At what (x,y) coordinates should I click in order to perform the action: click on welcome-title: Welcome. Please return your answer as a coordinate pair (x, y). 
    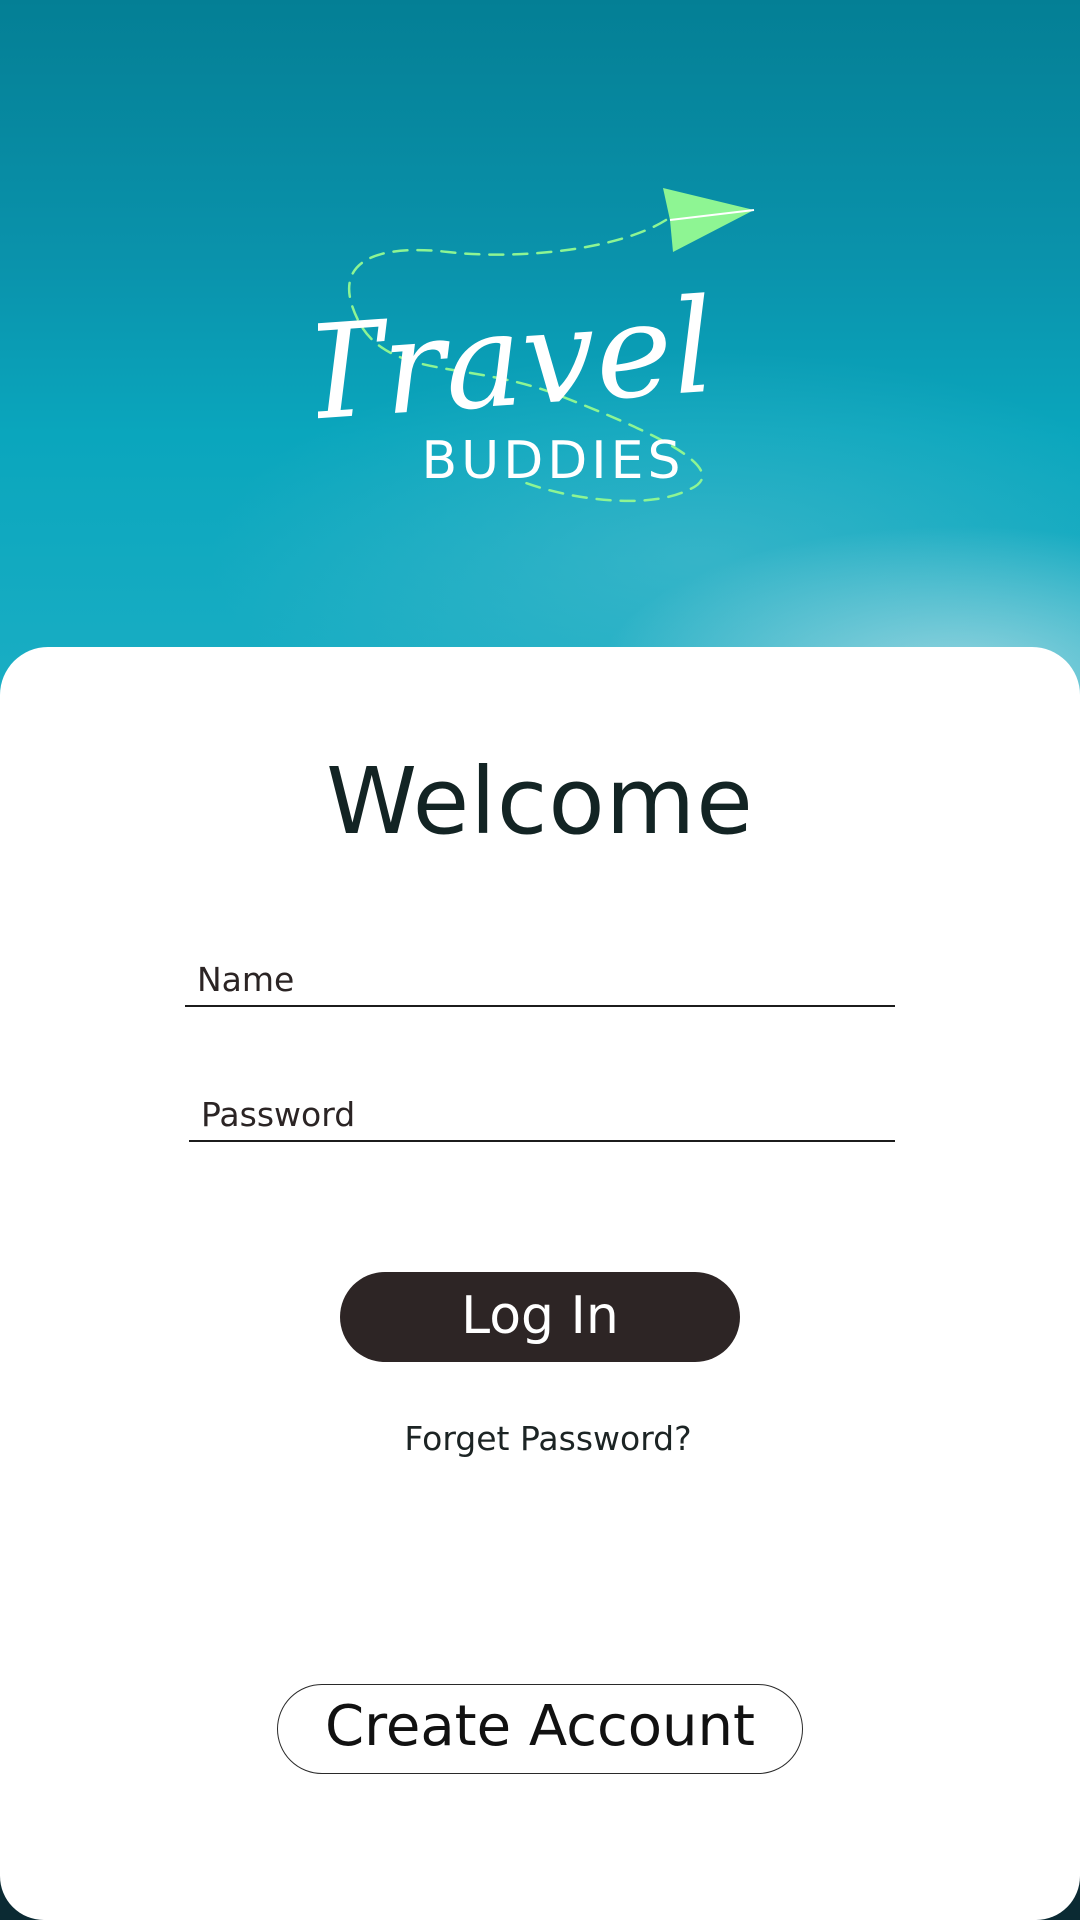
    Looking at the image, I should click on (540, 801).